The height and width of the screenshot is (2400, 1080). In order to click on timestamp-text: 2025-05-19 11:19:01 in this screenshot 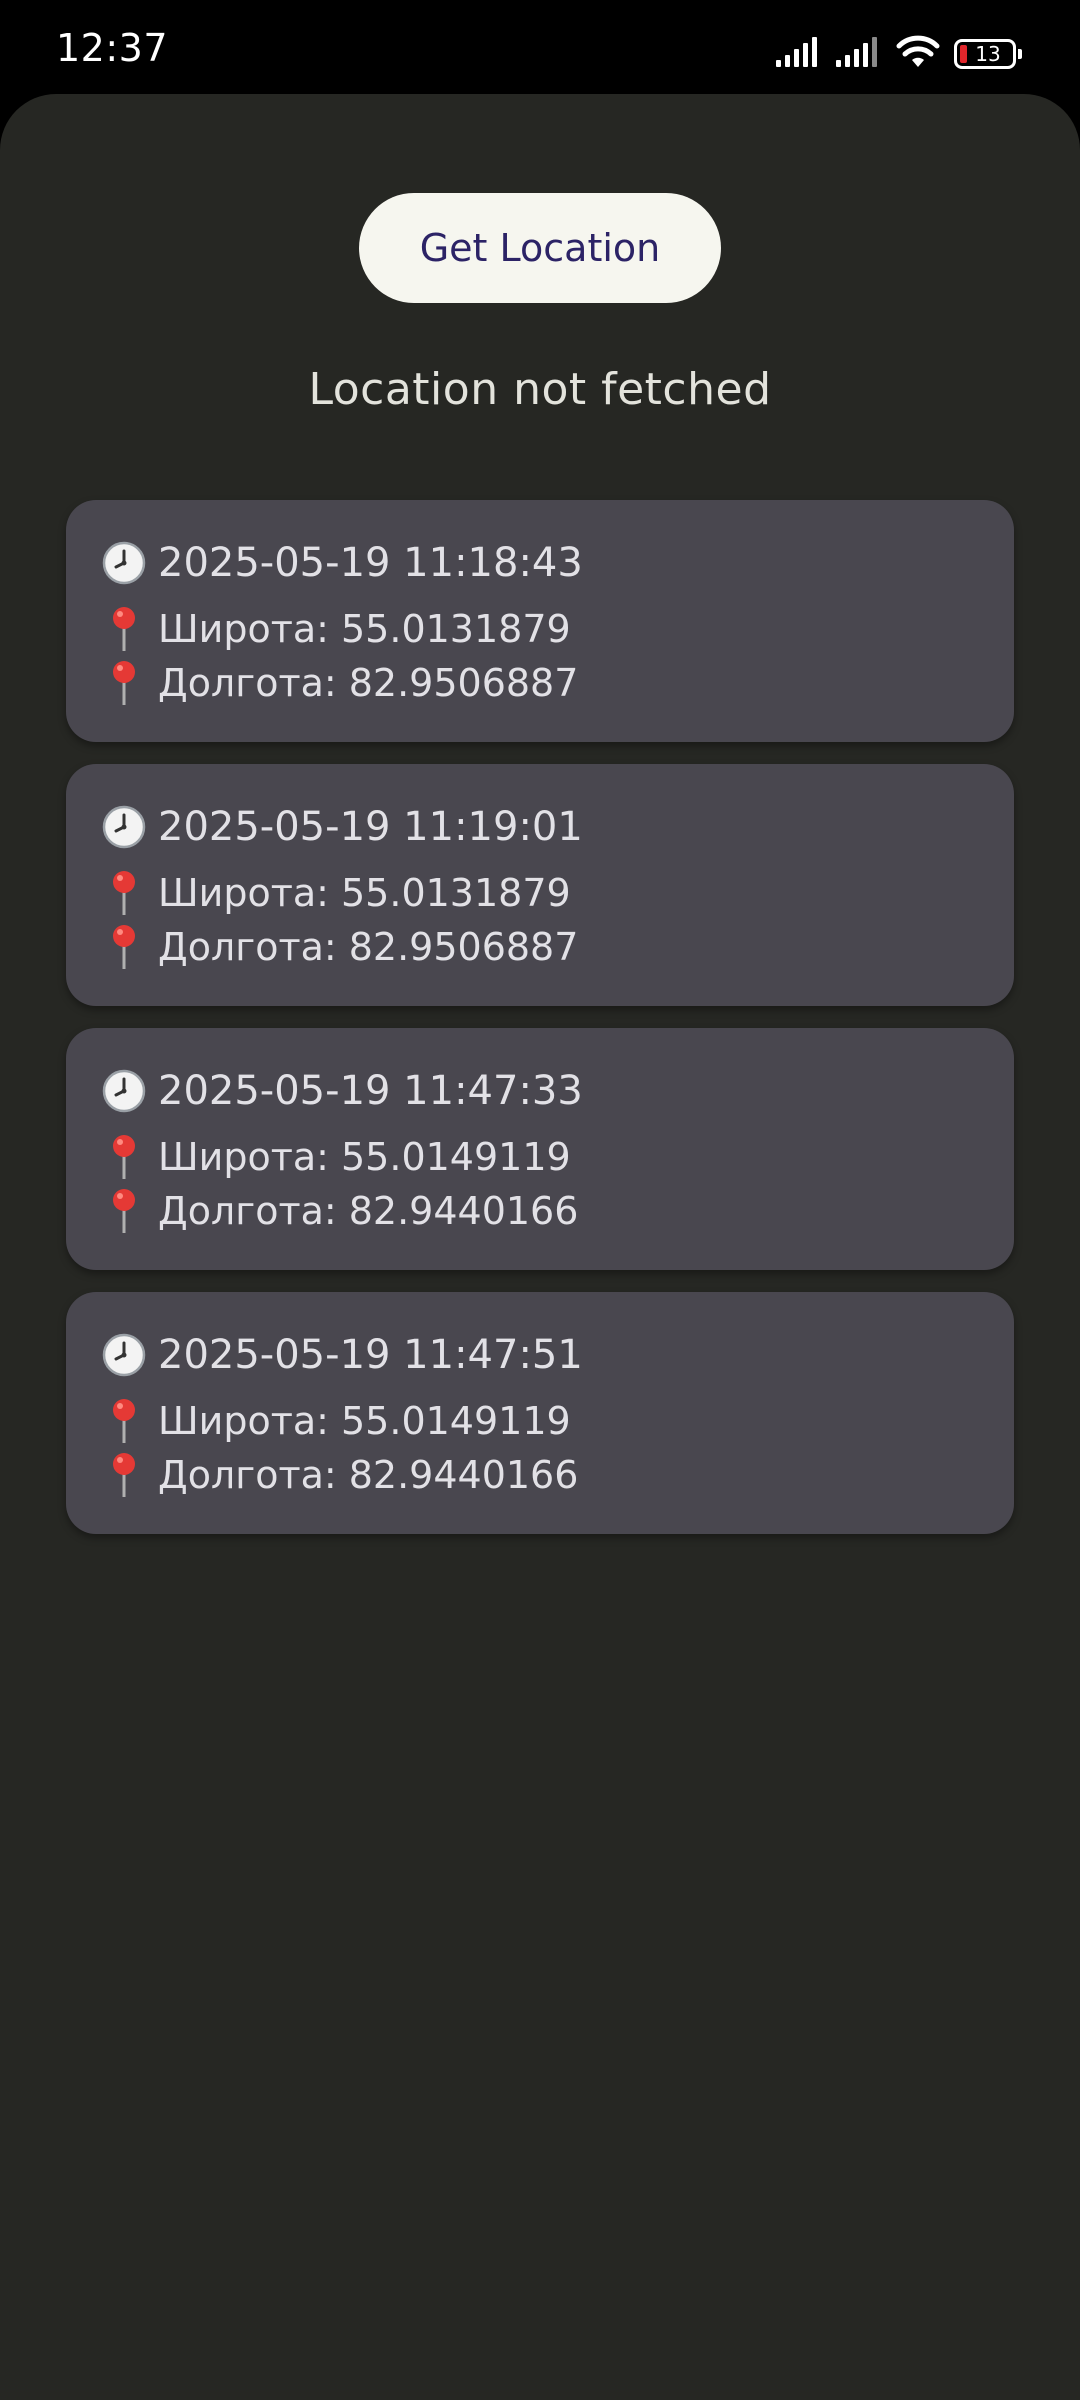, I will do `click(370, 827)`.